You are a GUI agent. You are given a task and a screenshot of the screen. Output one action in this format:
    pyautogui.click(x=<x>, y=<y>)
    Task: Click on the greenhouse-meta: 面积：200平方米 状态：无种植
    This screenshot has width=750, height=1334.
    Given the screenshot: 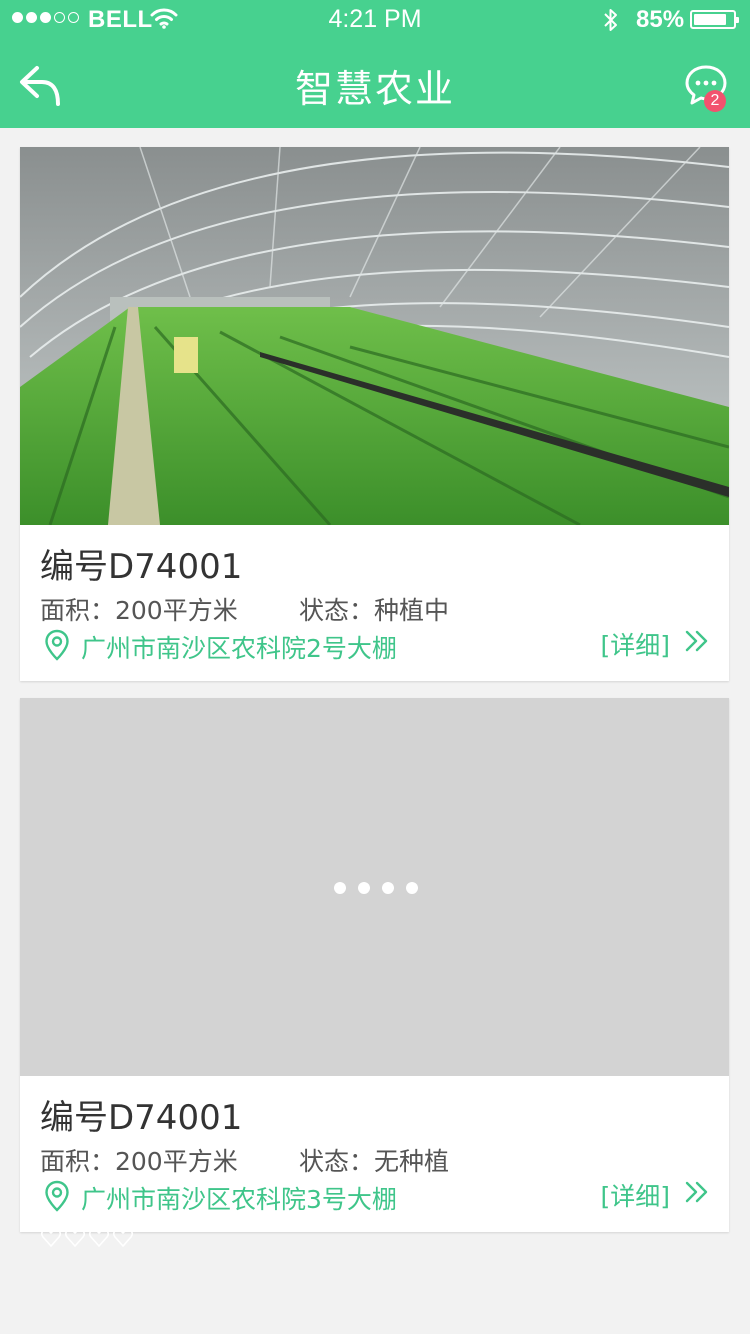 What is the action you would take?
    pyautogui.click(x=244, y=1160)
    